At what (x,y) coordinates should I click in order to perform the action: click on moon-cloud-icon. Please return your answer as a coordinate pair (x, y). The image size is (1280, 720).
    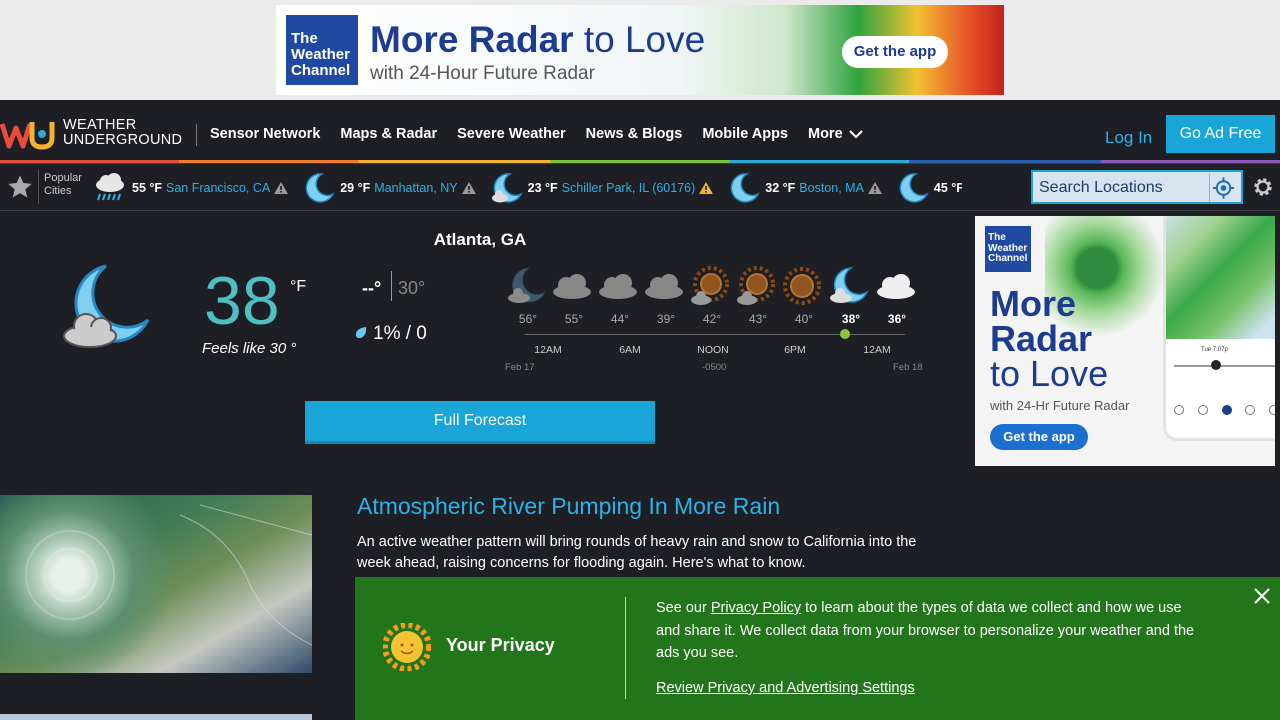
    Looking at the image, I should click on (849, 285).